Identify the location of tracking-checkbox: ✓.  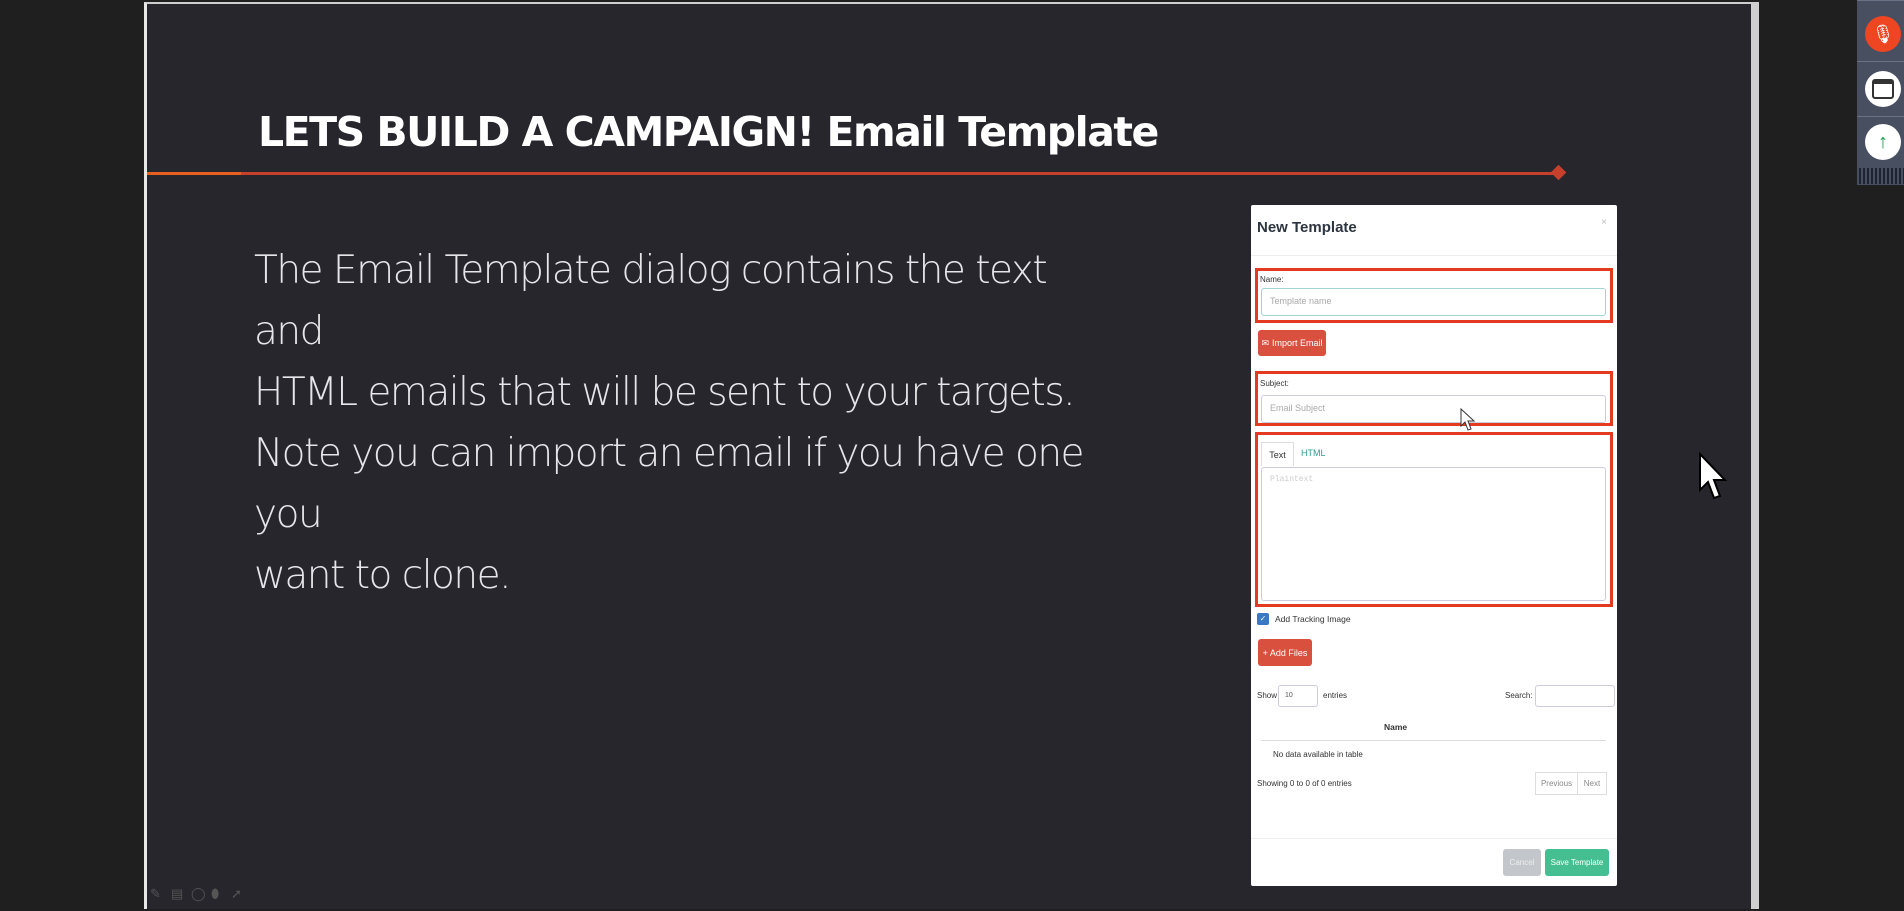
(1263, 619).